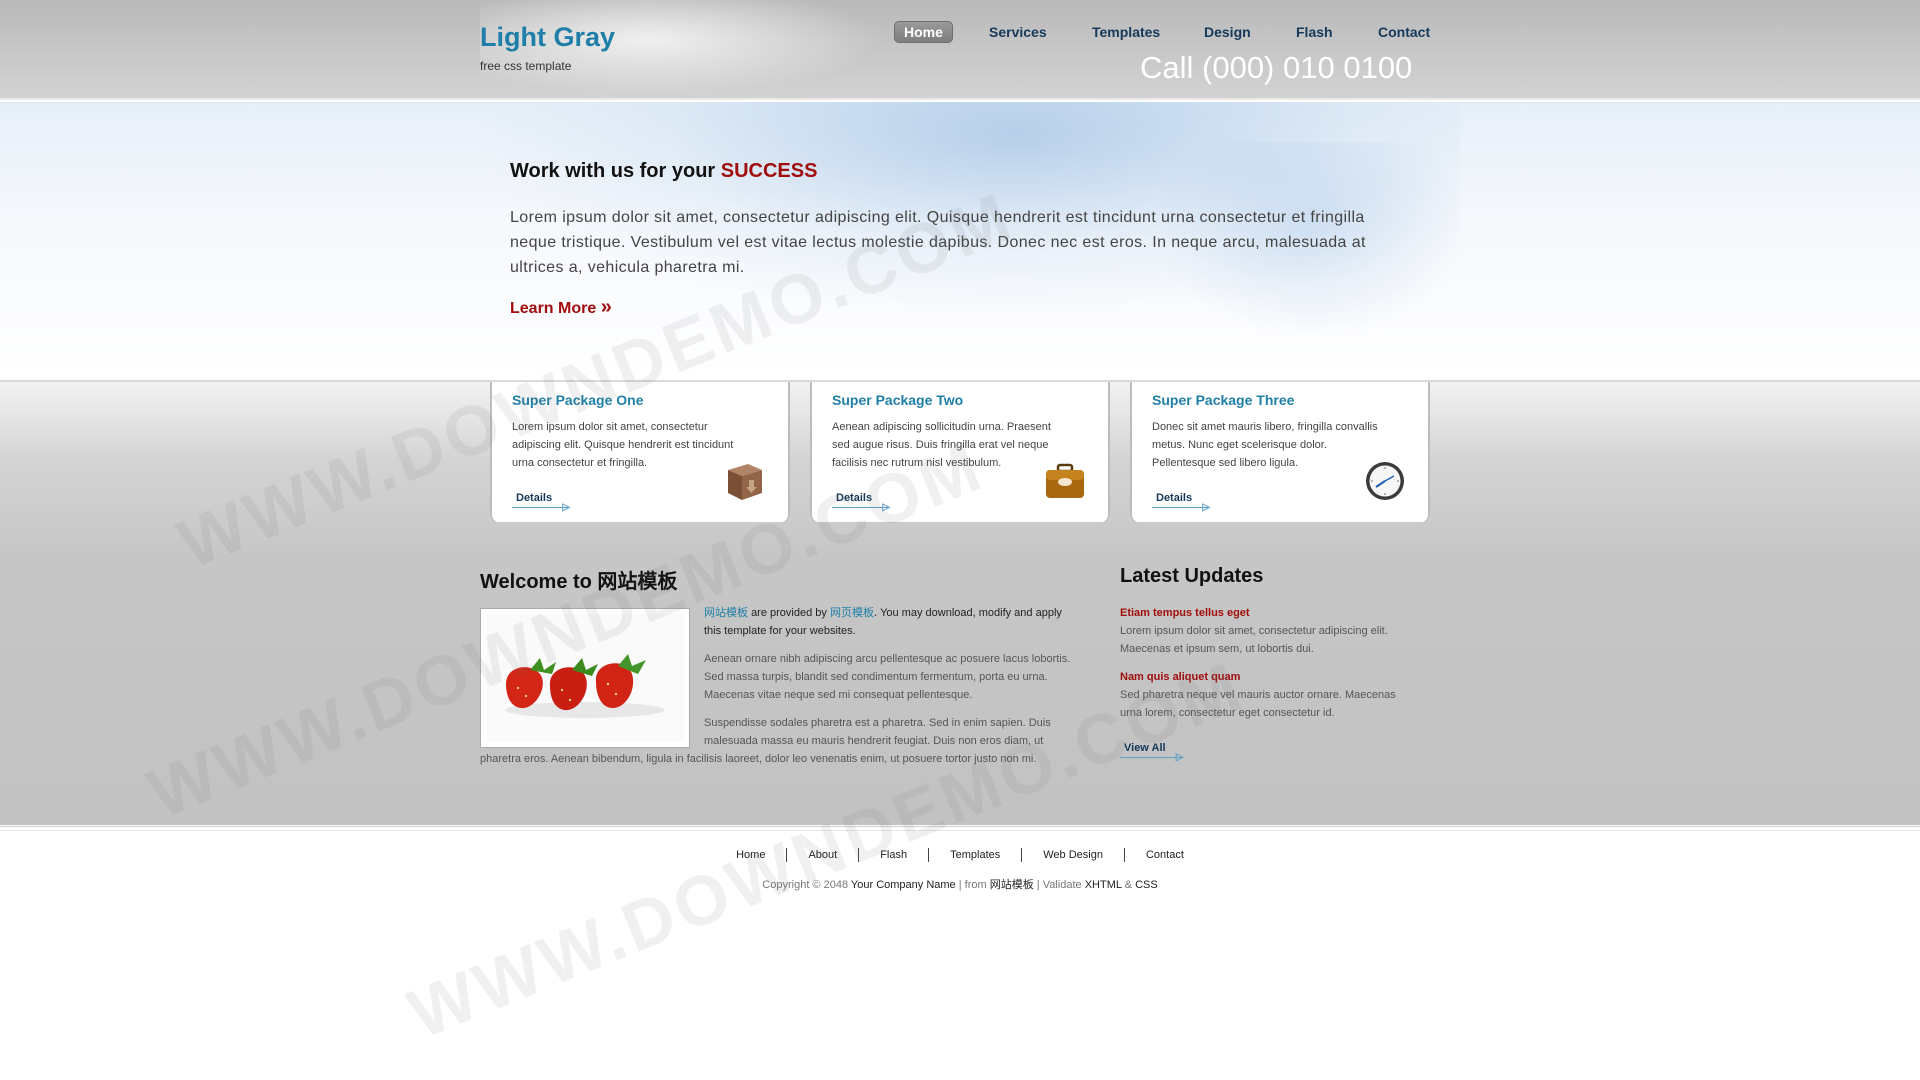 The image size is (1920, 1080). I want to click on from-link: 网站模板, so click(1012, 885).